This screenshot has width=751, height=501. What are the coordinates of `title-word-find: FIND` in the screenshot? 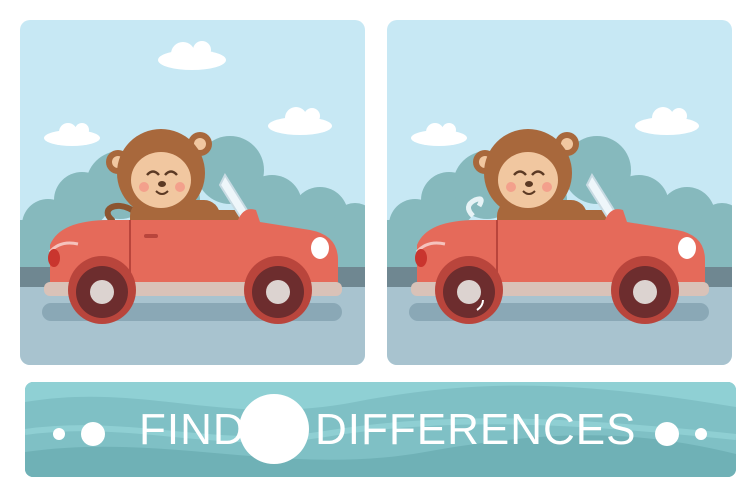 It's located at (192, 429).